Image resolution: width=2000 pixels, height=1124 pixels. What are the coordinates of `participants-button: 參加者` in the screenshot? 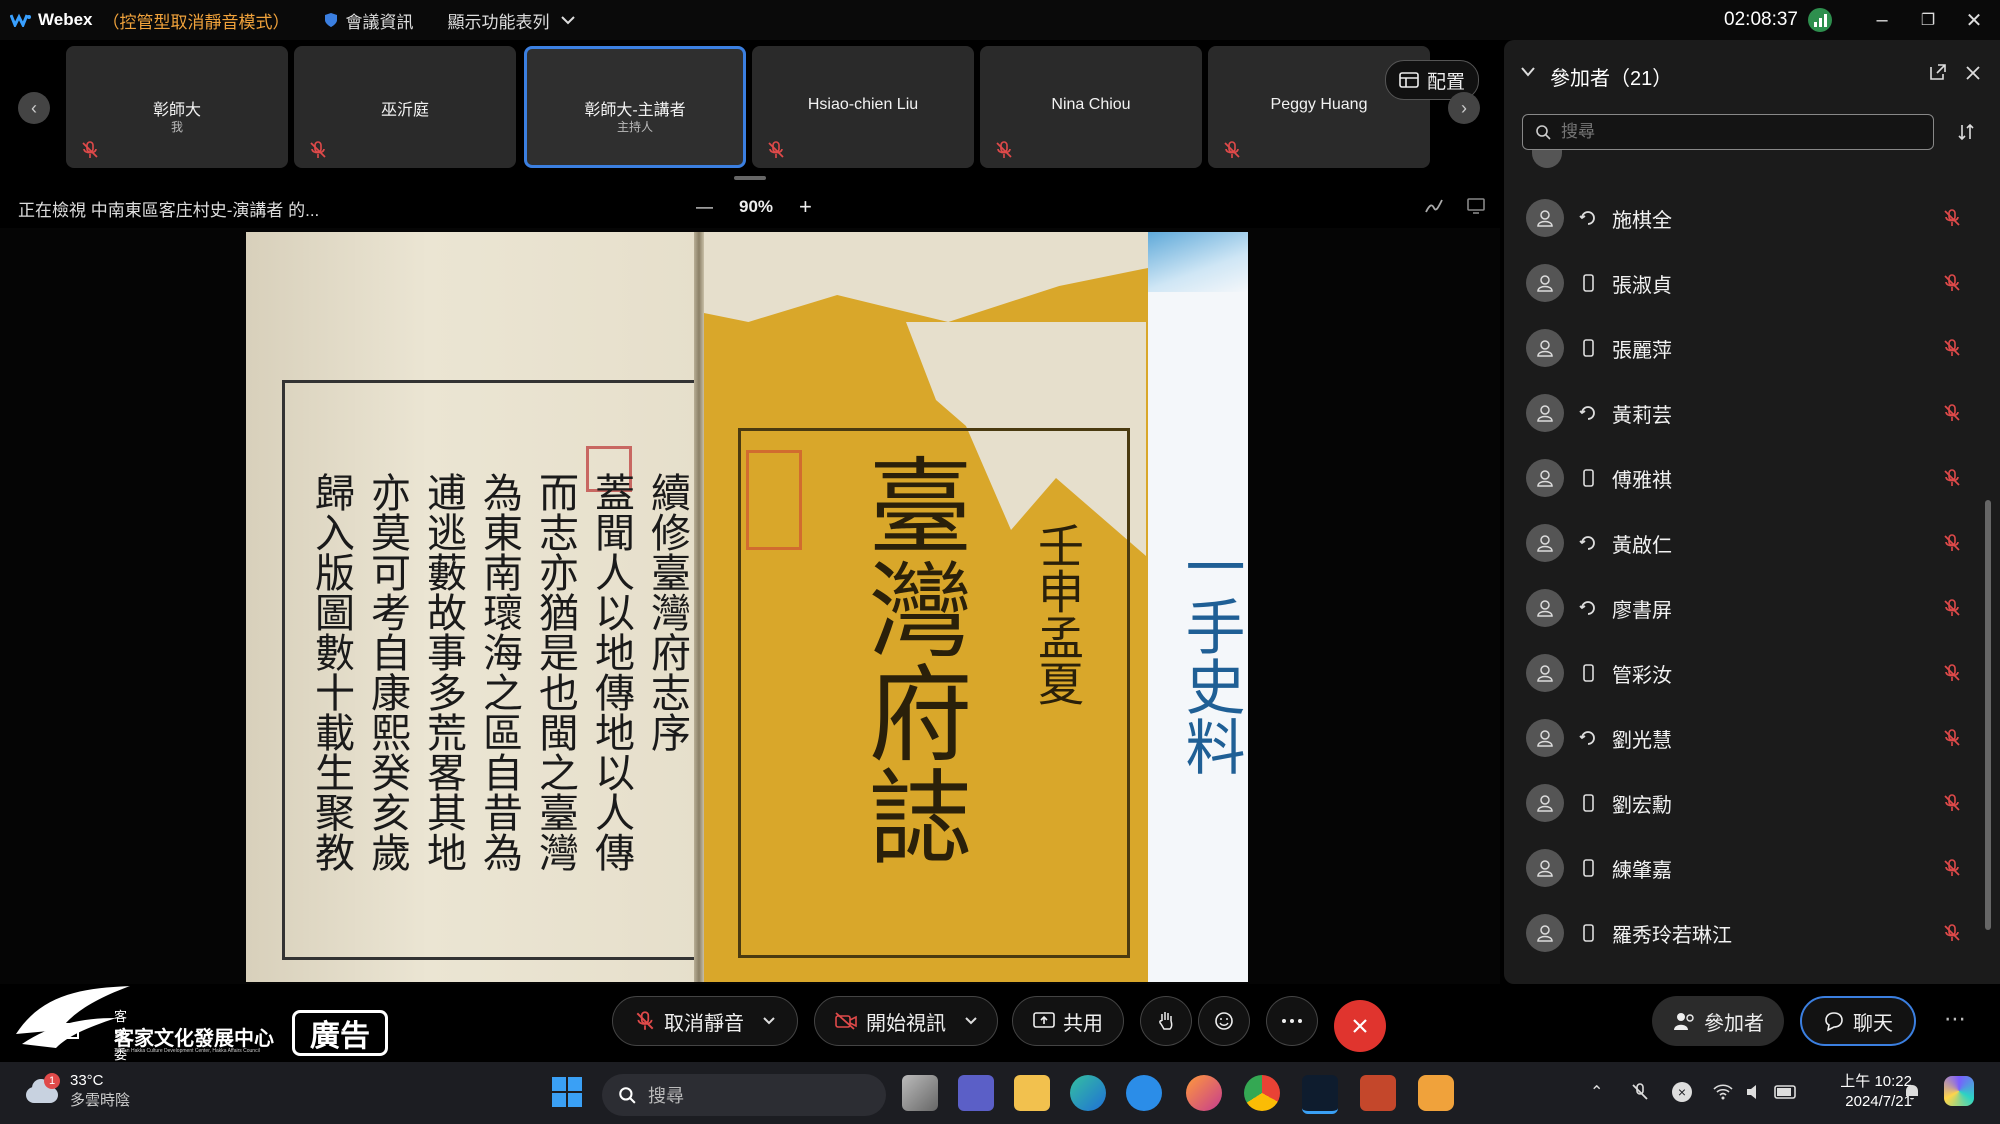 It's located at (1718, 1021).